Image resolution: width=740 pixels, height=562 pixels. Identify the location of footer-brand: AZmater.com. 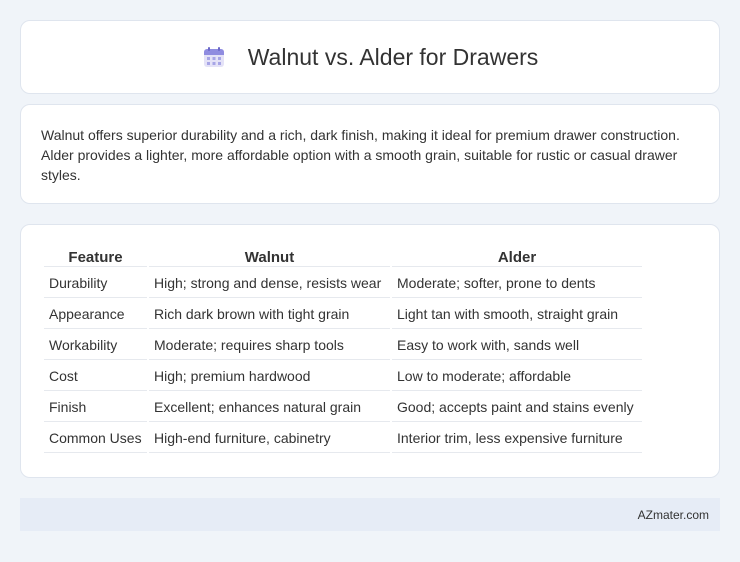
(673, 515).